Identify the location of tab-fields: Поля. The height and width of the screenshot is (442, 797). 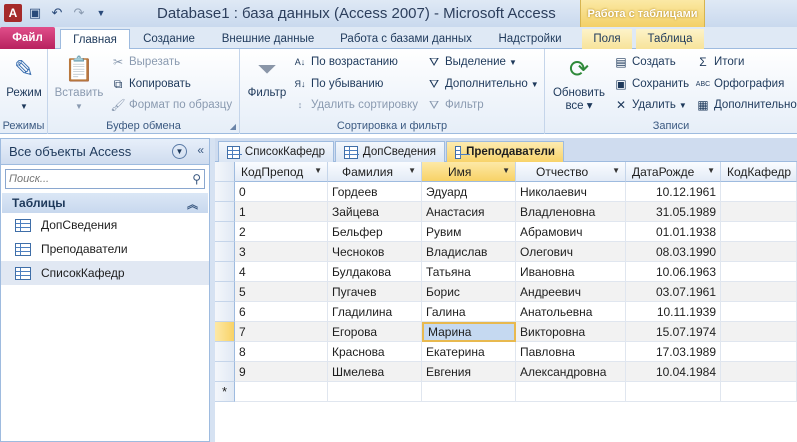
(607, 39).